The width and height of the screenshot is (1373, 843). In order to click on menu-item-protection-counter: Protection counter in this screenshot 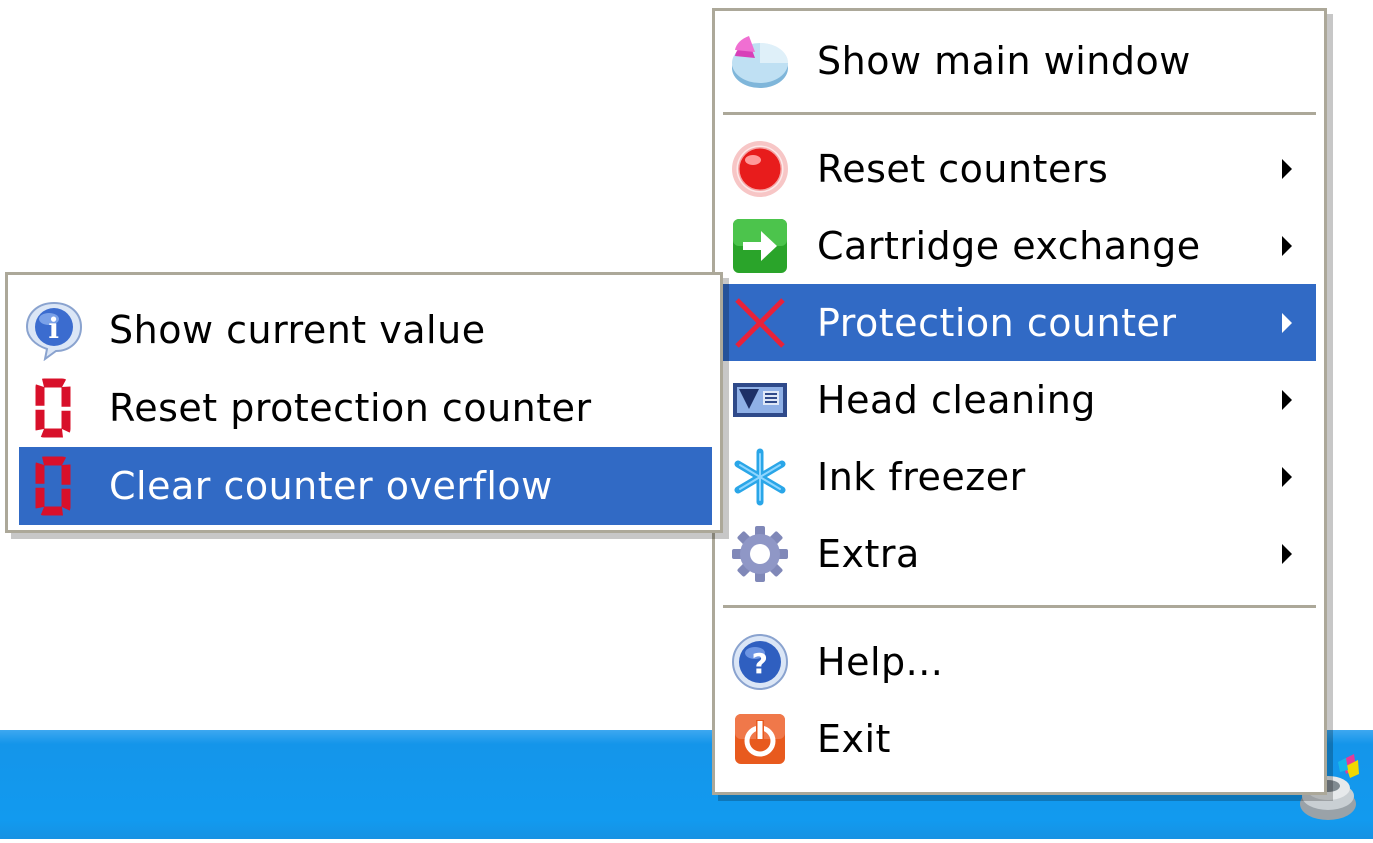, I will do `click(1019, 322)`.